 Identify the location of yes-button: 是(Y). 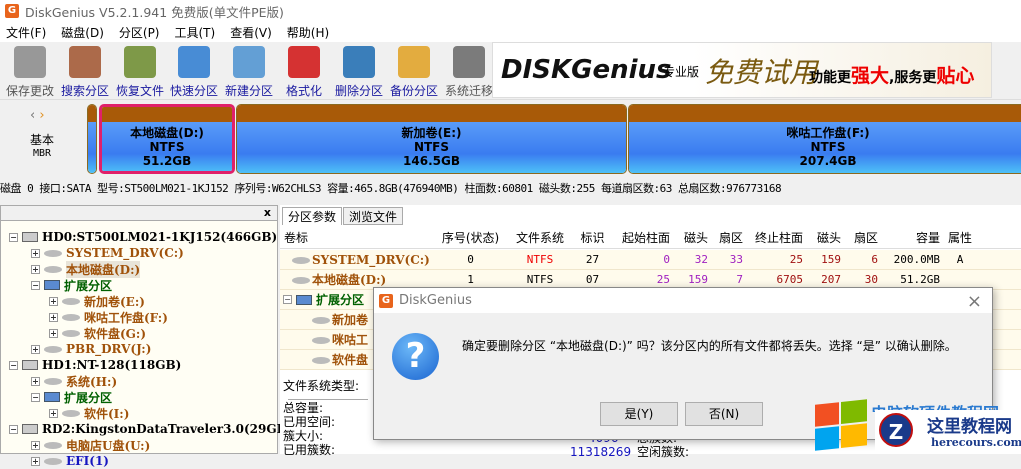
(639, 414).